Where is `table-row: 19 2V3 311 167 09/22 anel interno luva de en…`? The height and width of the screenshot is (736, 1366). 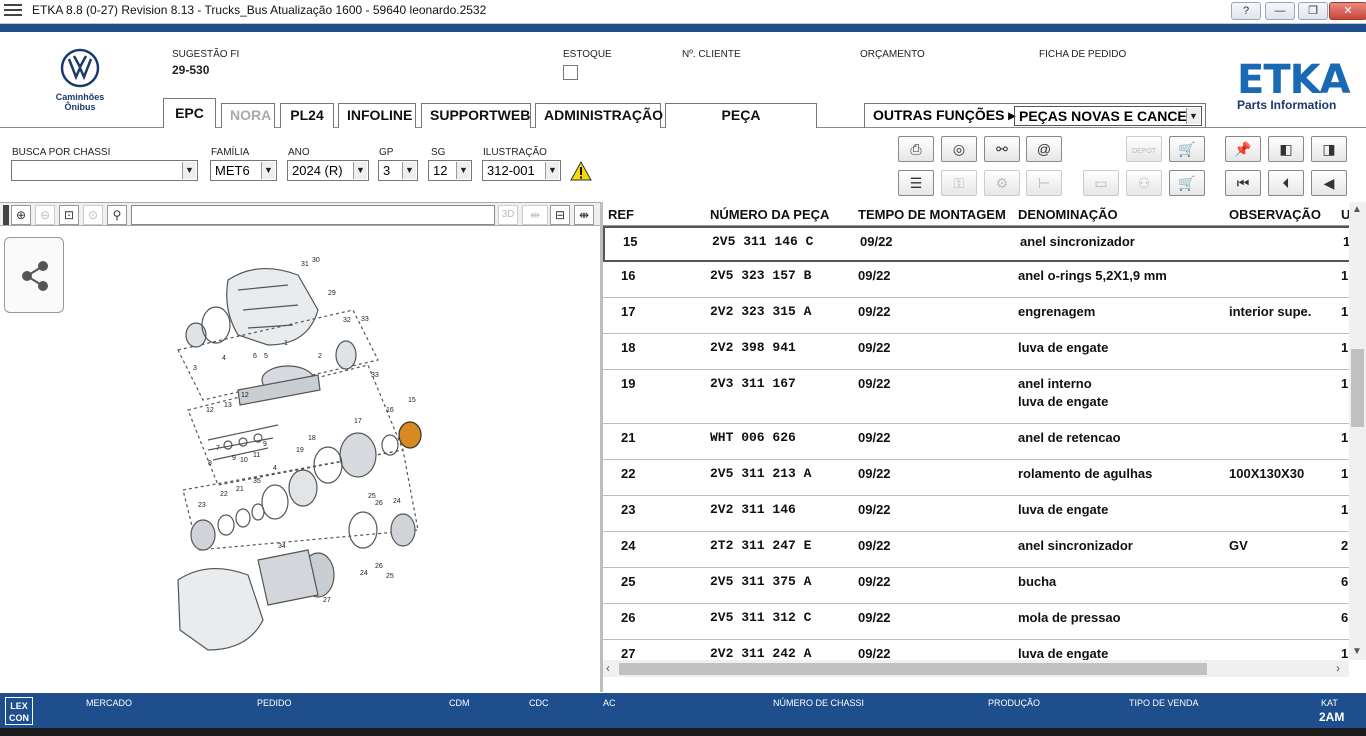 table-row: 19 2V3 311 167 09/22 anel interno luva de en… is located at coordinates (976, 397).